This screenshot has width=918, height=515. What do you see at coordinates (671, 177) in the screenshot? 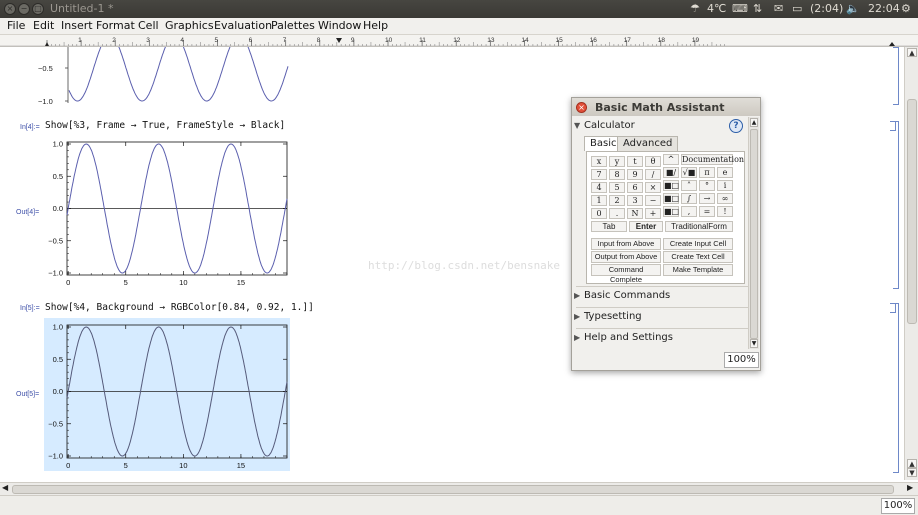
I see `key-fraction-template: ■/□` at bounding box center [671, 177].